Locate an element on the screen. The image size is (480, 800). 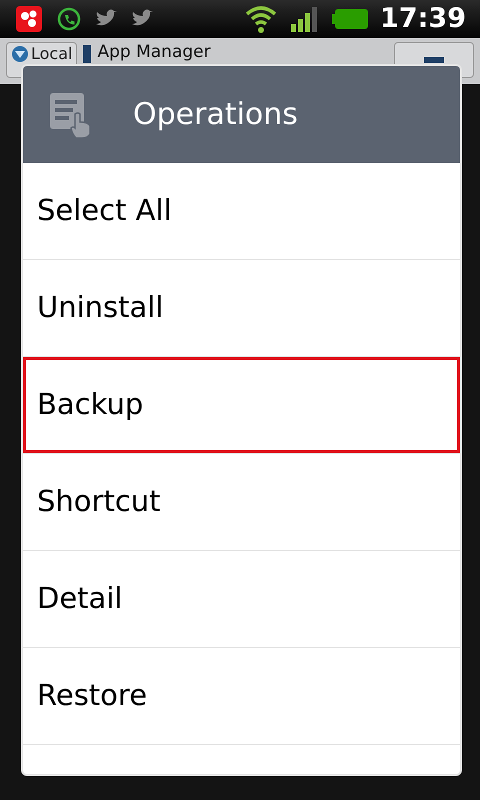
menu-item: Uninstall is located at coordinates (241, 308).